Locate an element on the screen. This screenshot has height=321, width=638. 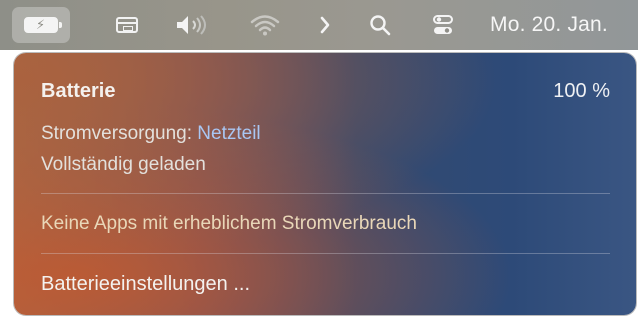
power-source: Stromversorgung: Netzteil is located at coordinates (151, 134).